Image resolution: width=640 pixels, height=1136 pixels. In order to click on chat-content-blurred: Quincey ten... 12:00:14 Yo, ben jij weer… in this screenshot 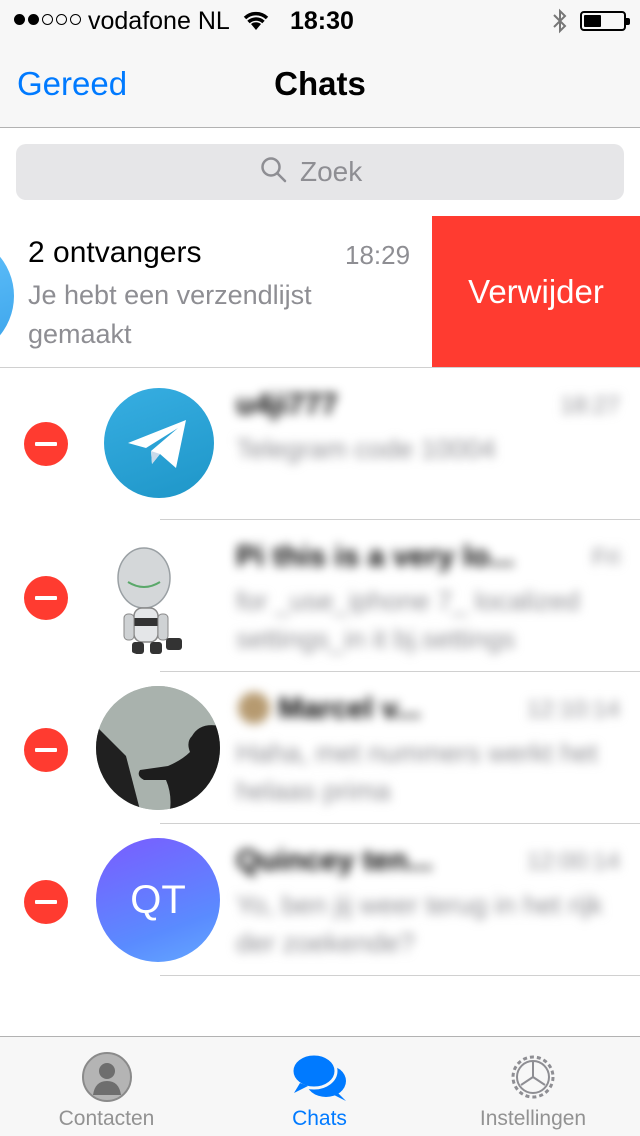, I will do `click(435, 900)`.